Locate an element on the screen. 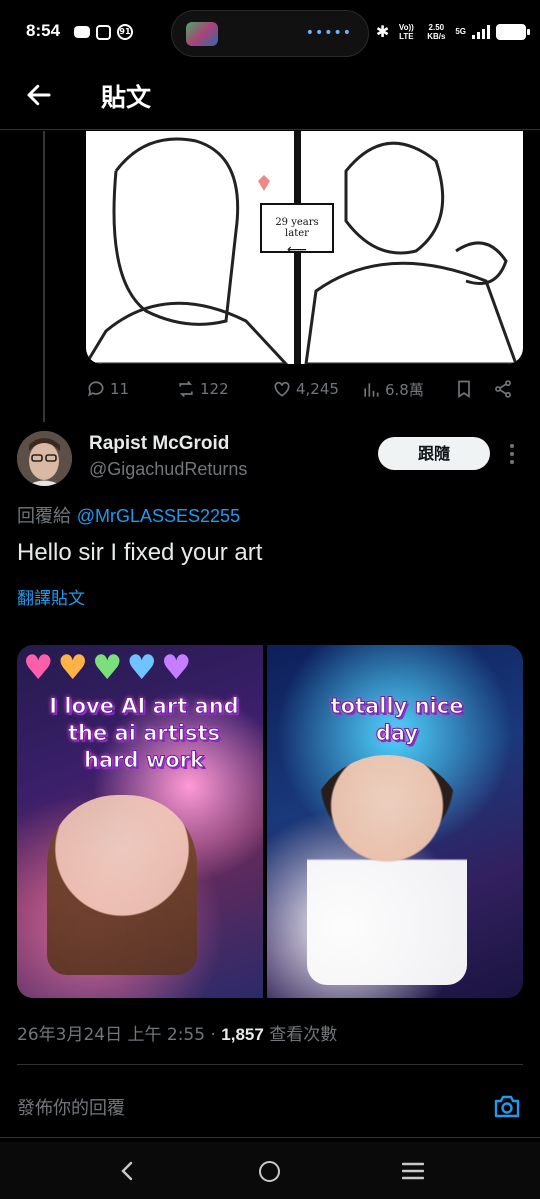 Image resolution: width=540 pixels, height=1199 pixels. reply-action: 11 is located at coordinates (107, 389).